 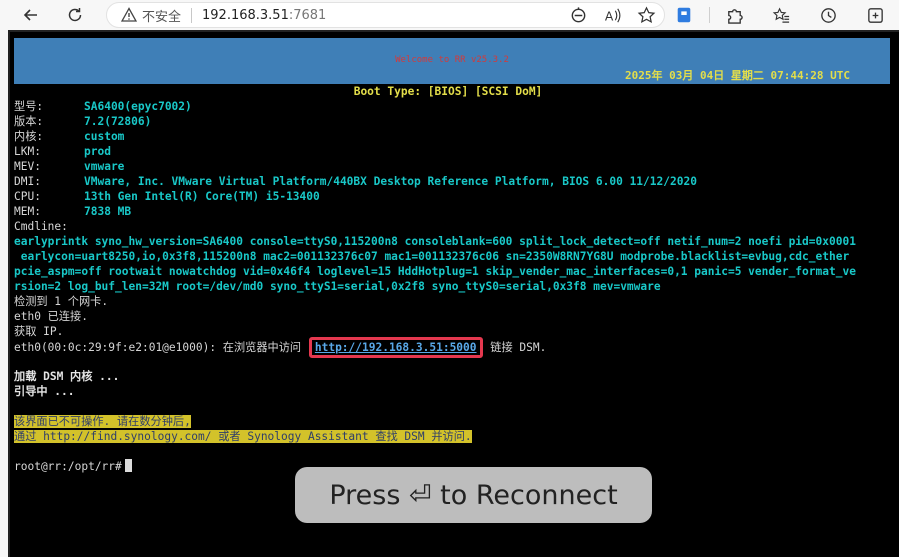 I want to click on banner-welcome: Welcome to RR v25.3.2, so click(x=452, y=60).